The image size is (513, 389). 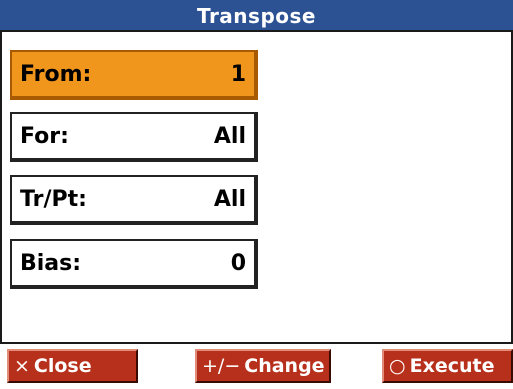 I want to click on param-for-value: All, so click(x=229, y=136).